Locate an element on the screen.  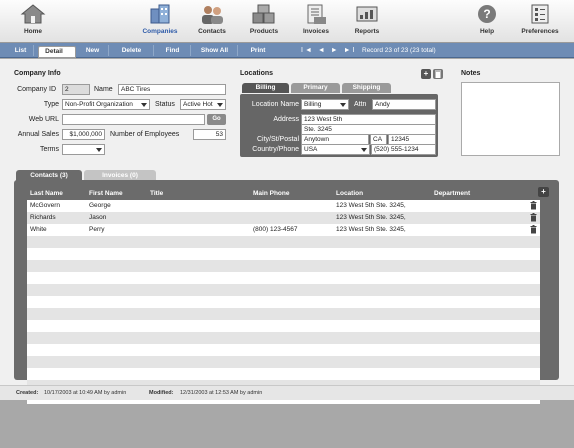
toolbar-help-button: ? Help is located at coordinates (487, 22).